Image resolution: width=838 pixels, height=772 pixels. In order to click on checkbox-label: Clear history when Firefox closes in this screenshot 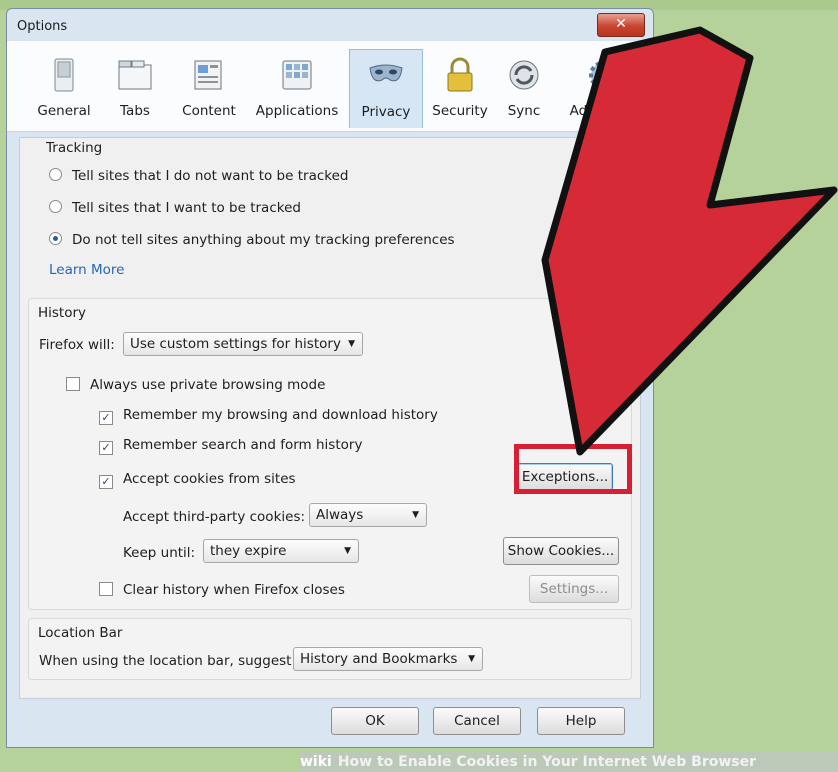, I will do `click(234, 590)`.